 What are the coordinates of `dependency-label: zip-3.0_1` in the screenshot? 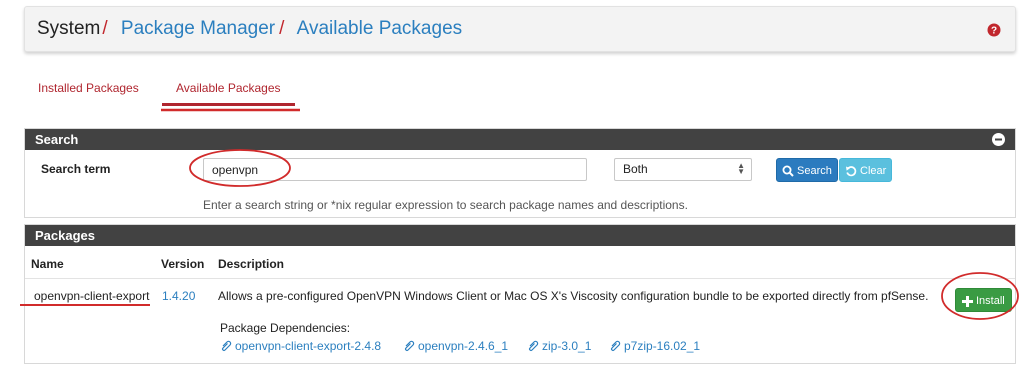 It's located at (567, 346).